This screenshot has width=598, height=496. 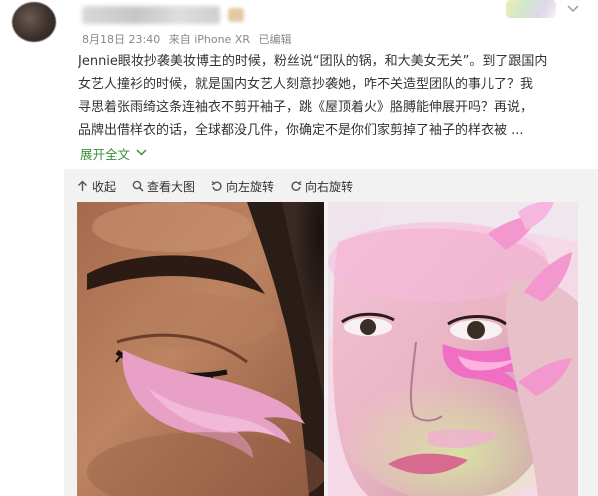 What do you see at coordinates (250, 186) in the screenshot?
I see `rotate-left-label: 向左旋转` at bounding box center [250, 186].